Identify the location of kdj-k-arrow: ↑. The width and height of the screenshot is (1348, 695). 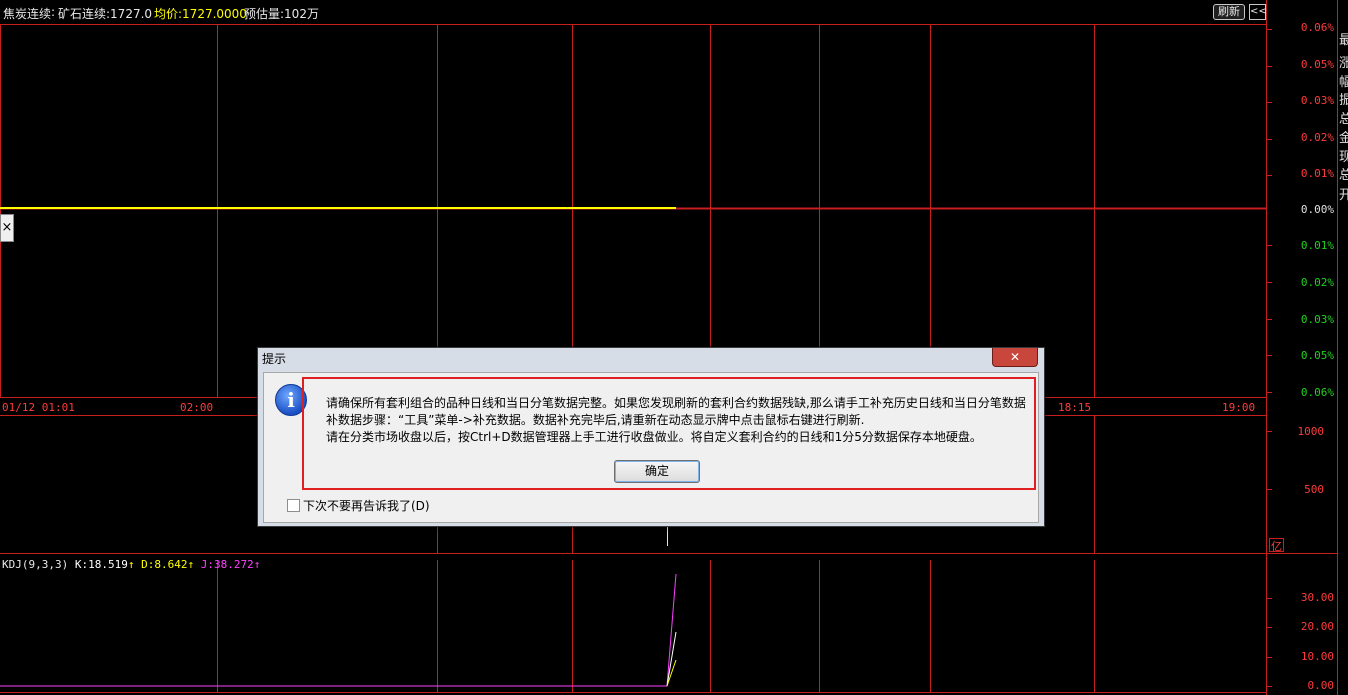
(131, 564).